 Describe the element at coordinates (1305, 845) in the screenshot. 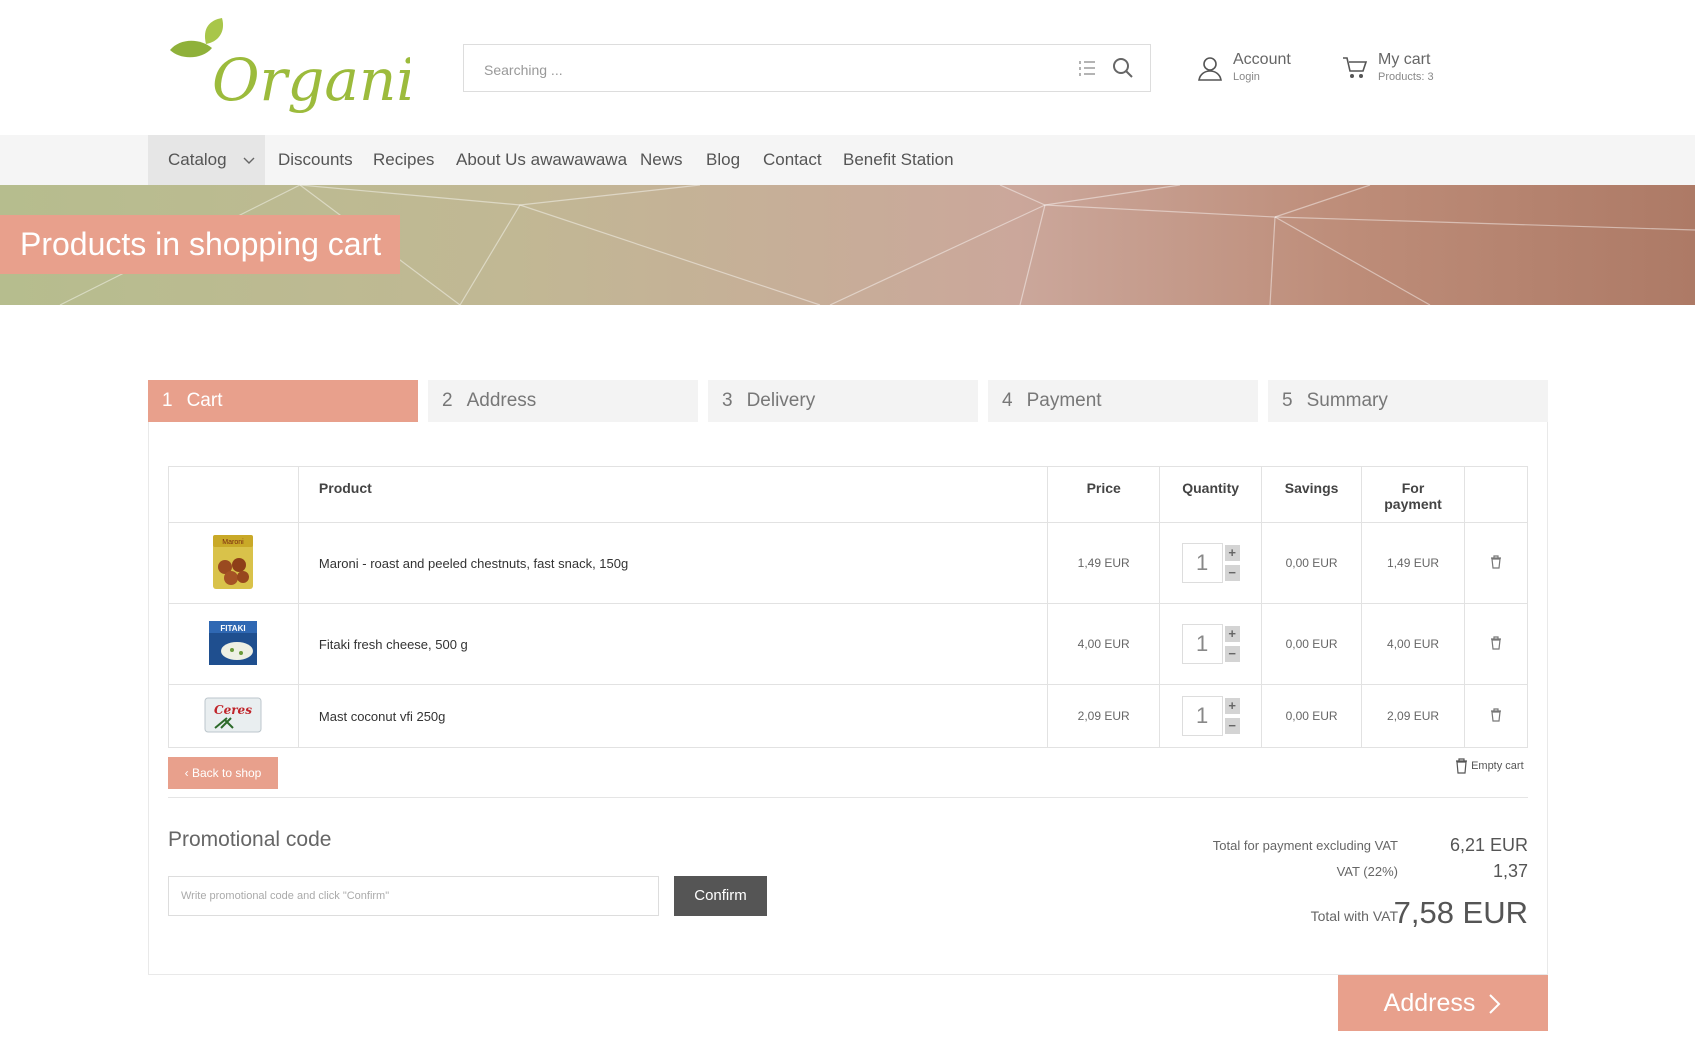

I see `total-excl-vat-label: Total for payment excluding VAT` at that location.